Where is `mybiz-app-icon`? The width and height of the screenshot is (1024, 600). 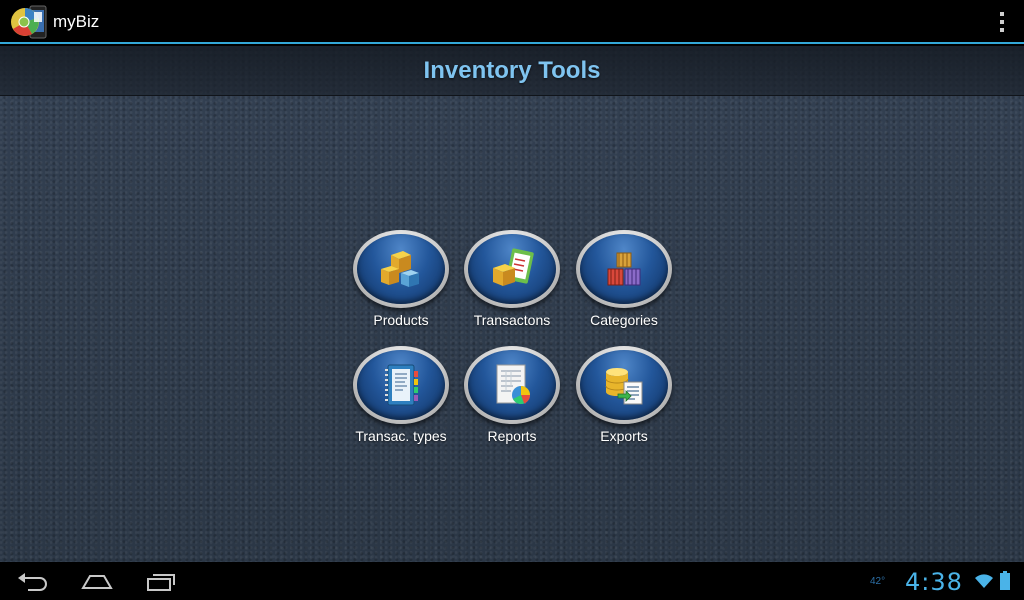
mybiz-app-icon is located at coordinates (29, 22).